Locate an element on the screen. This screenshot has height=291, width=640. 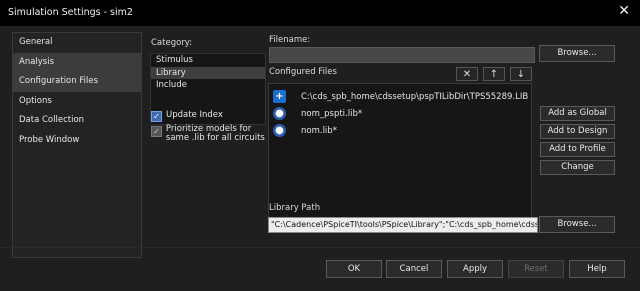
apply-button: Apply is located at coordinates (475, 269).